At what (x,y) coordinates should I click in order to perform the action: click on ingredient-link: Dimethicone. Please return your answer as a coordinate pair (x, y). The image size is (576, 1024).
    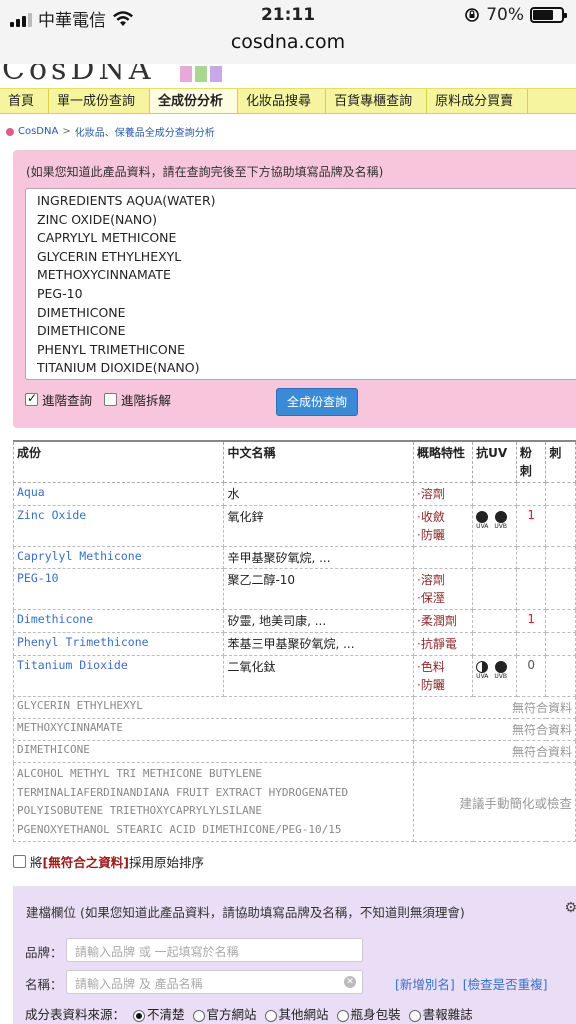
    Looking at the image, I should click on (118, 621).